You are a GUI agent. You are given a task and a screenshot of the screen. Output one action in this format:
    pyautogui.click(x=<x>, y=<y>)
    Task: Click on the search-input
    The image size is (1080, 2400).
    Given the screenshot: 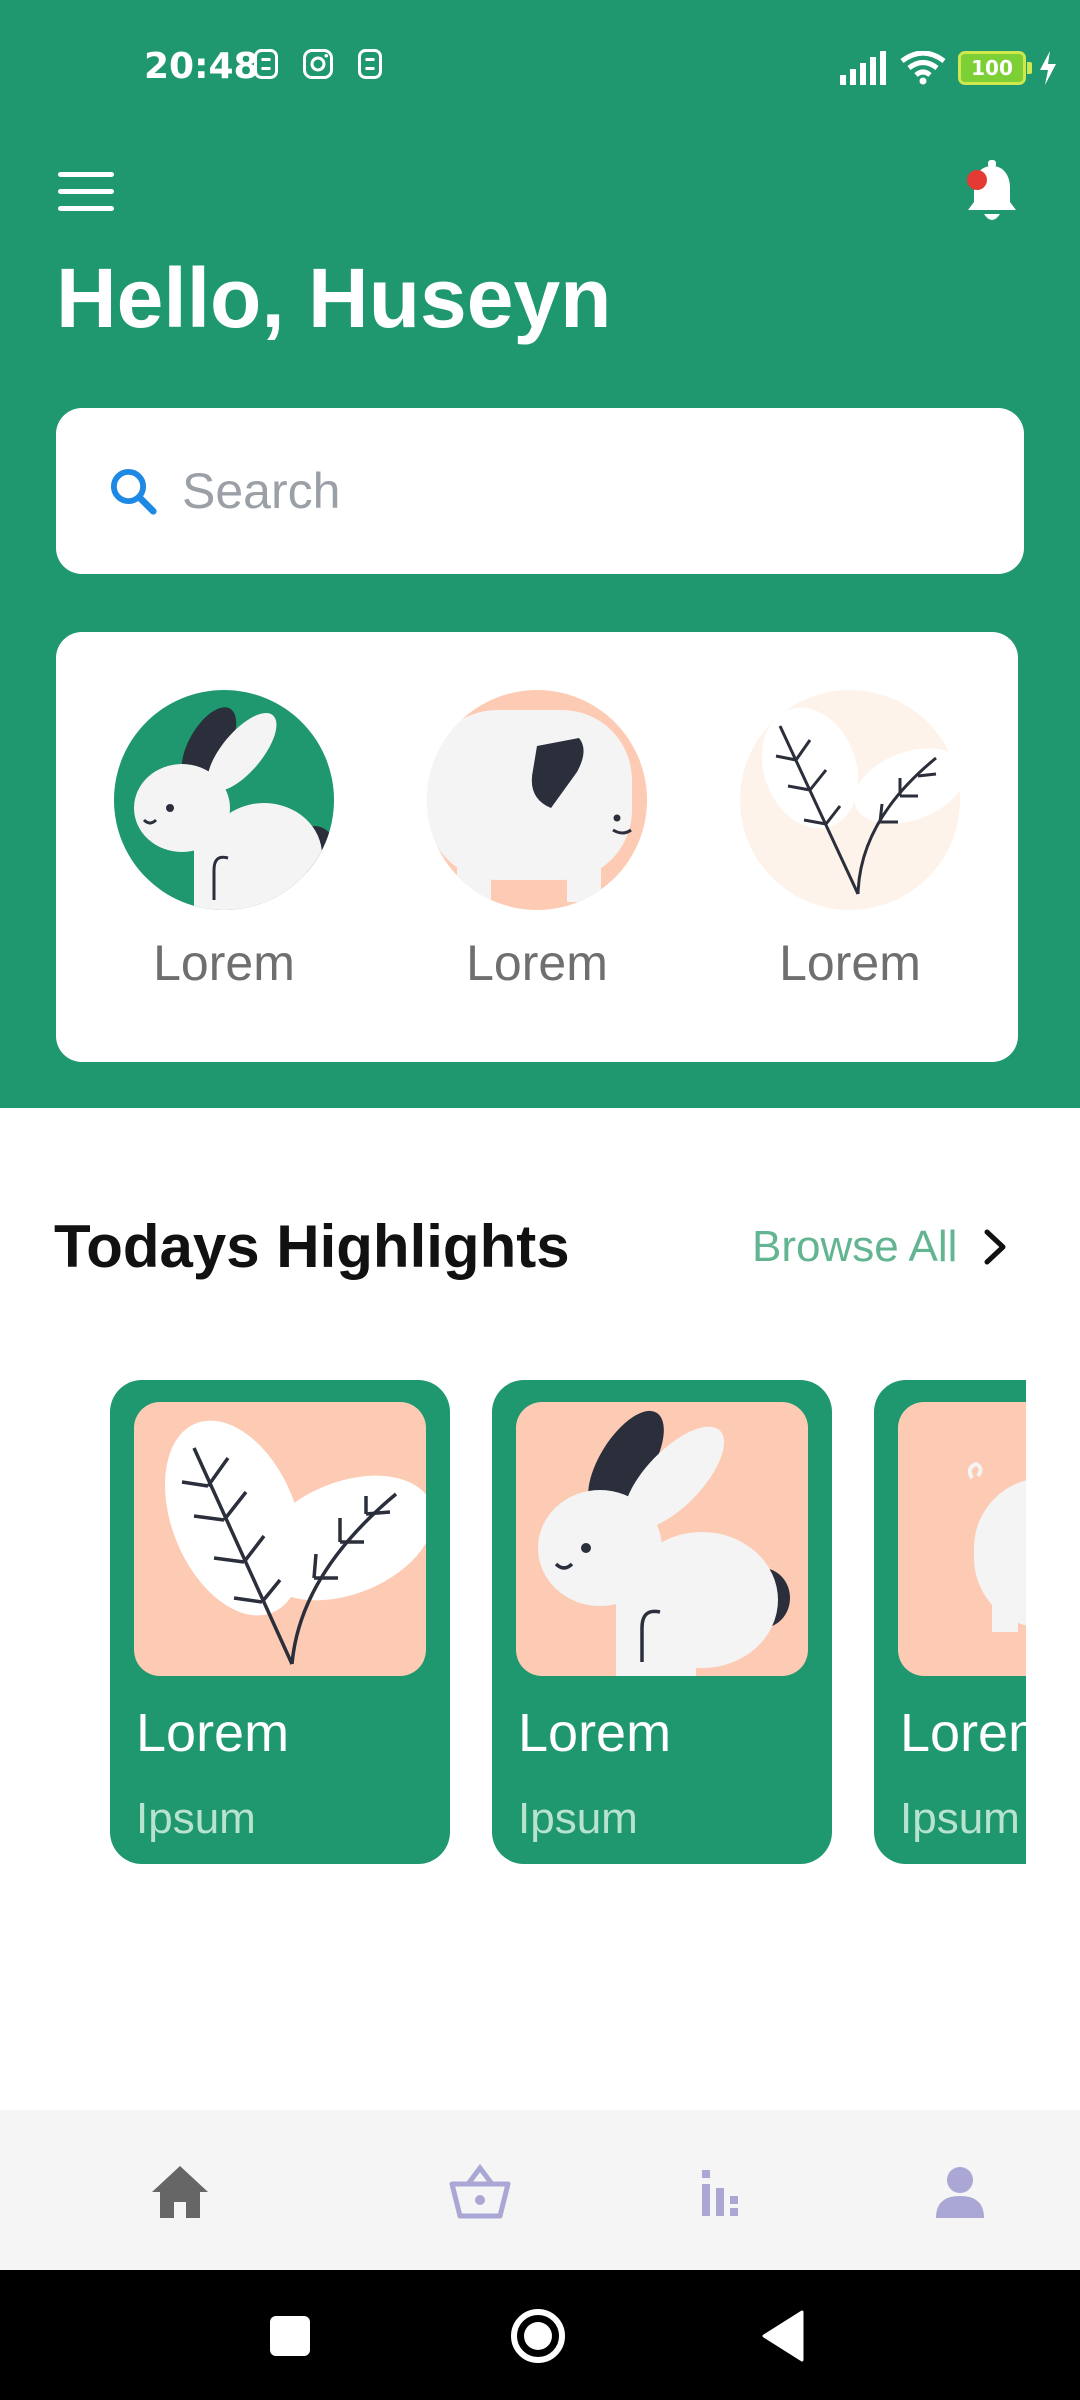 What is the action you would take?
    pyautogui.click(x=582, y=491)
    